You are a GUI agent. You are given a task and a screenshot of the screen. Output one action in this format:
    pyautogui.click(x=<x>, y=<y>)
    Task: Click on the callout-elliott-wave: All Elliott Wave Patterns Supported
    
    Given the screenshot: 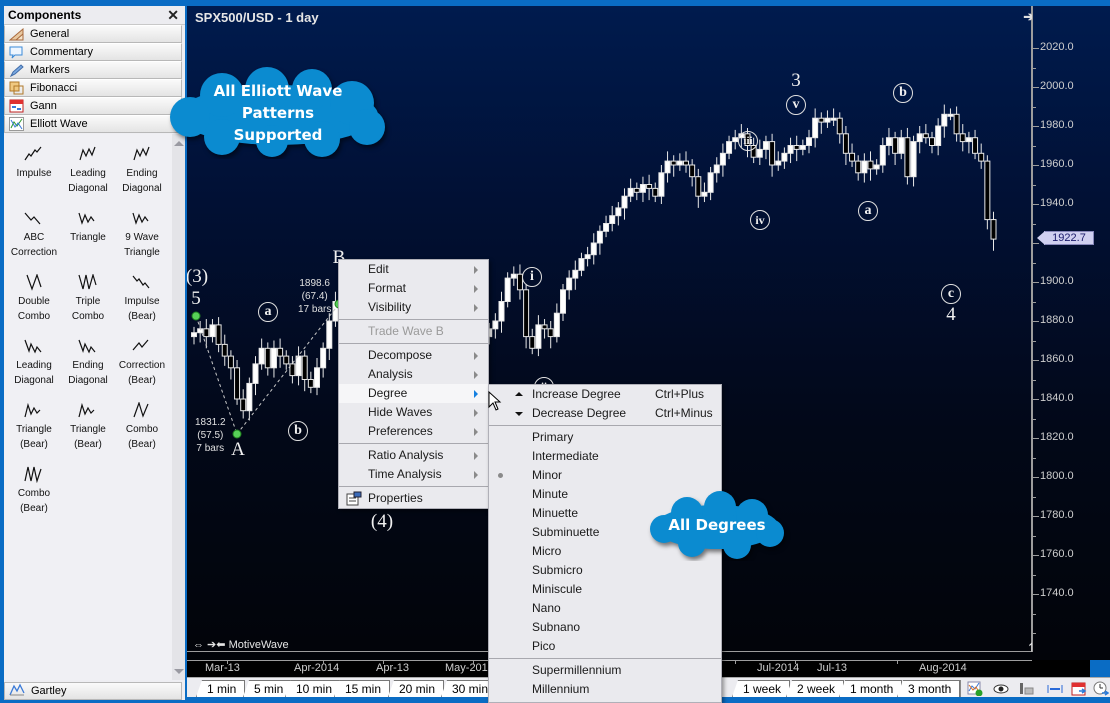 What is the action you would take?
    pyautogui.click(x=278, y=113)
    